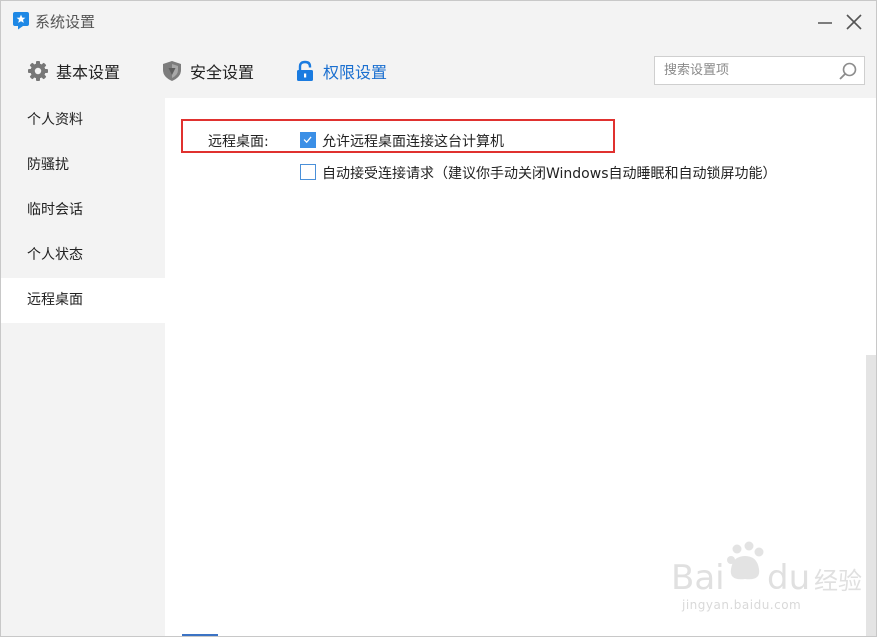  I want to click on tab-basic-settings: 基本设置, so click(73, 71).